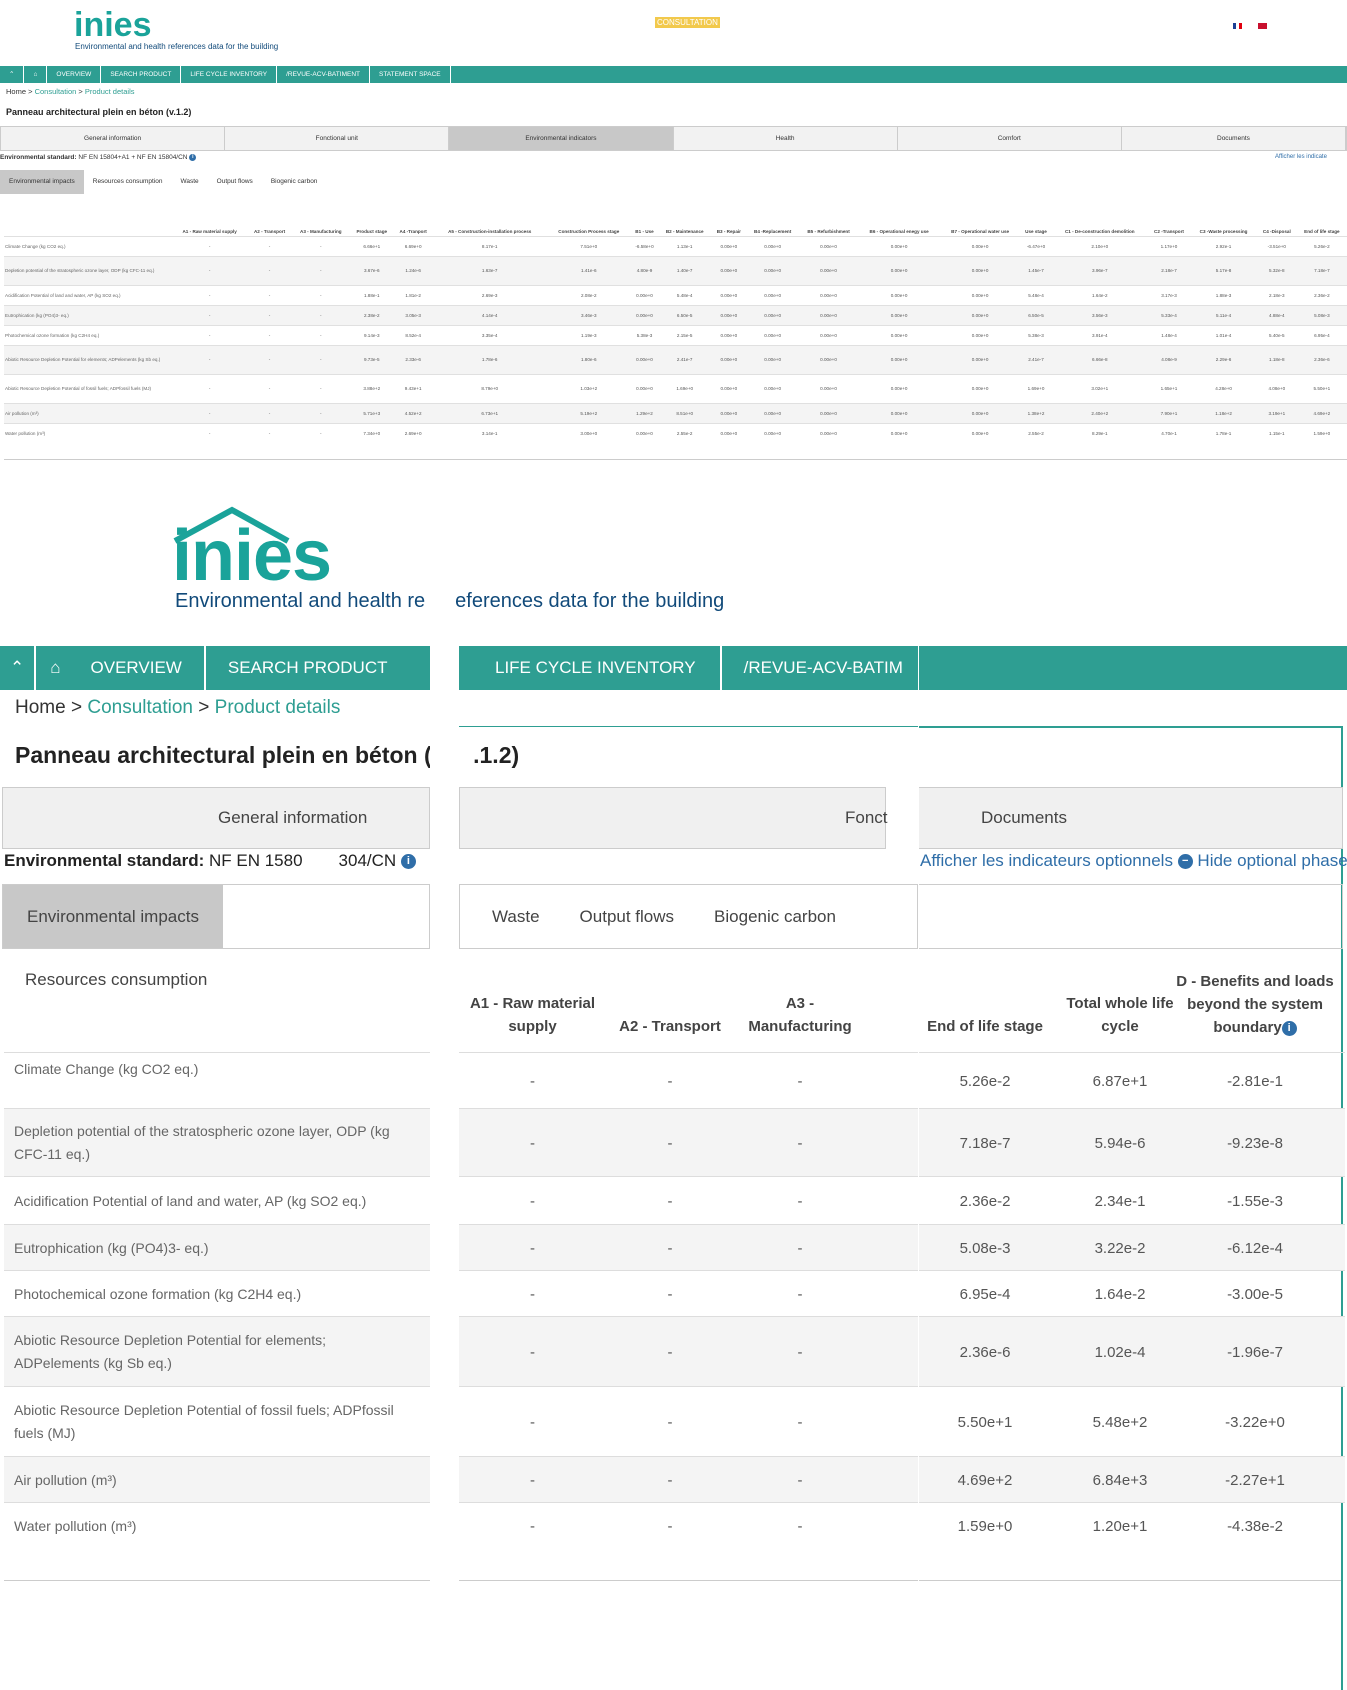  Describe the element at coordinates (323, 74) in the screenshot. I see `nav-revue-acv: /REVUE-ACV-BATIMENT` at that location.